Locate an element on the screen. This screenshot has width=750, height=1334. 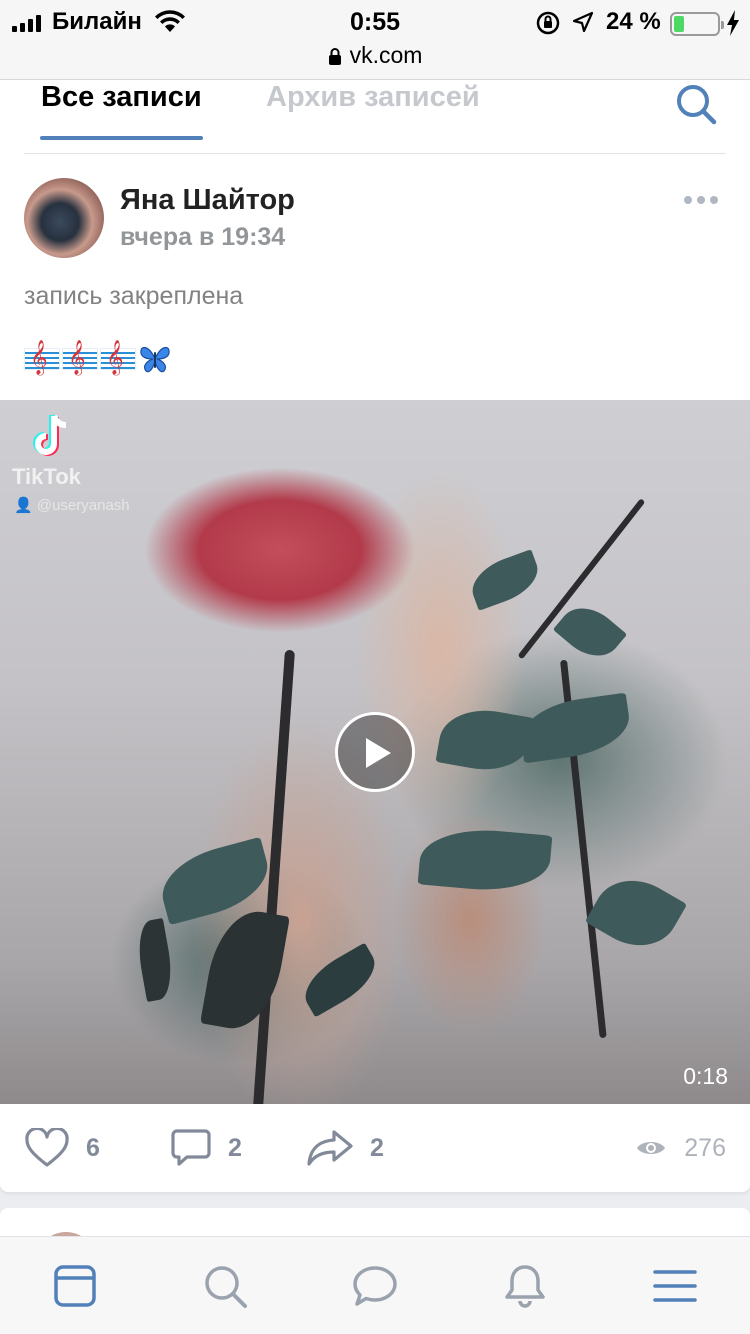
tiktok-watermark: TikTok 👤 @useryanash is located at coordinates (77, 465).